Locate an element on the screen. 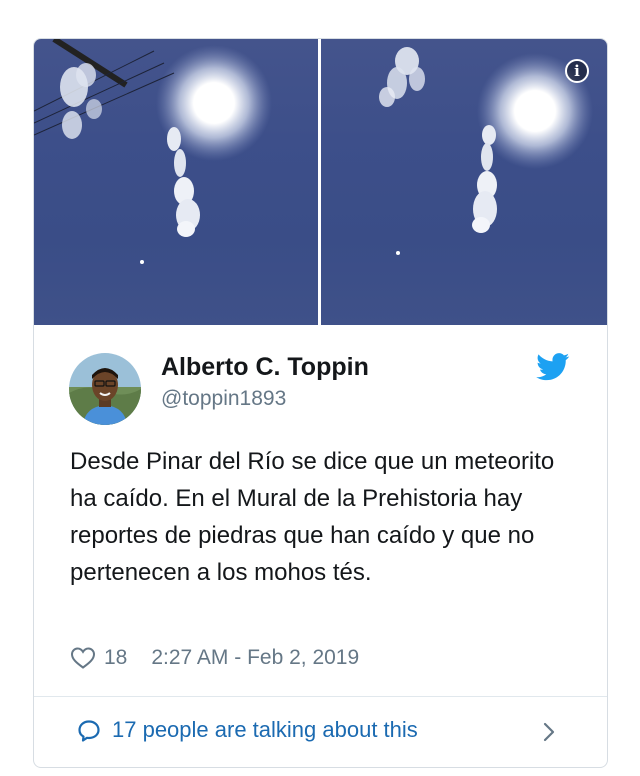 The height and width of the screenshot is (776, 640). speech-bubble-icon is located at coordinates (89, 731).